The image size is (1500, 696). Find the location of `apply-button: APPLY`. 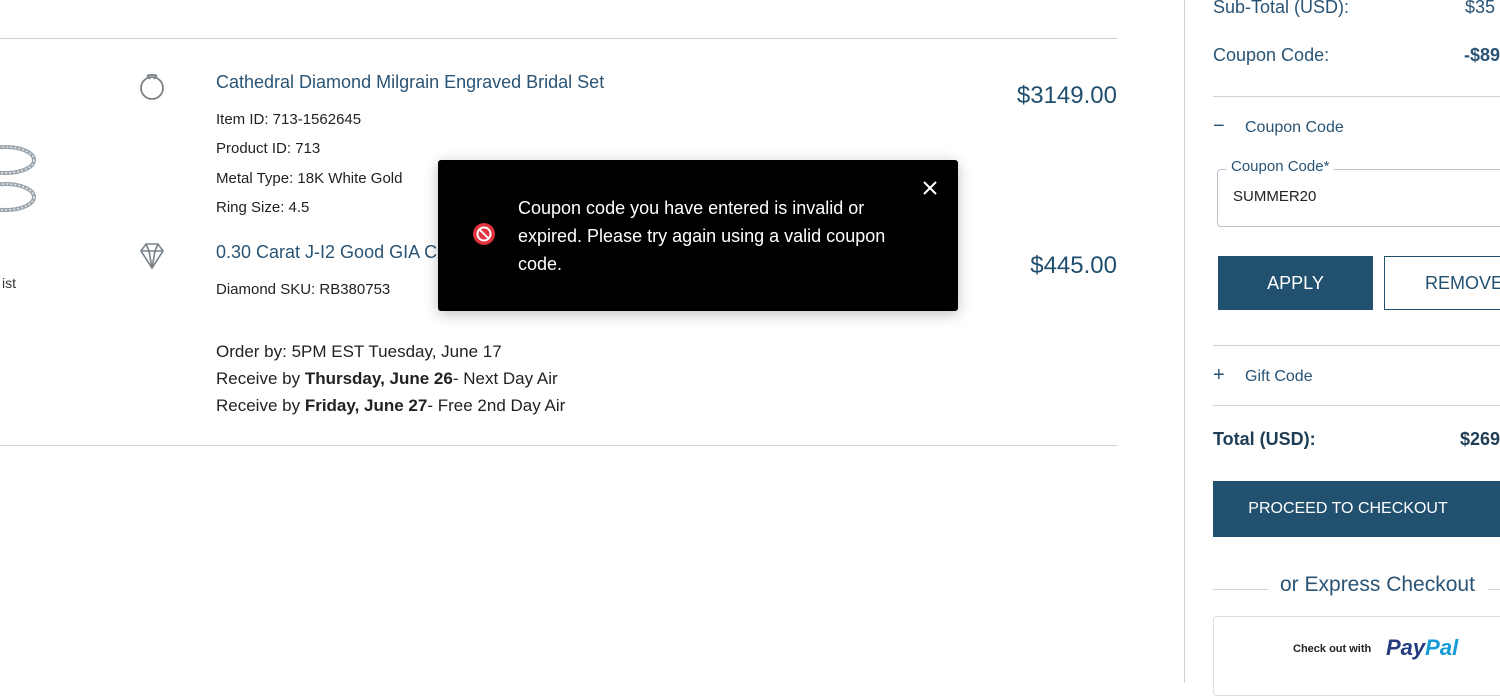

apply-button: APPLY is located at coordinates (1295, 283).